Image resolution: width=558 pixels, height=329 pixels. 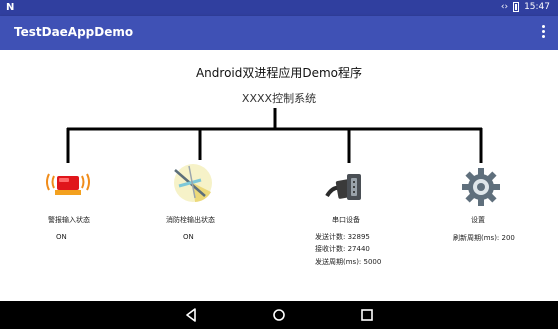 What do you see at coordinates (345, 189) in the screenshot?
I see `serial-port-icon` at bounding box center [345, 189].